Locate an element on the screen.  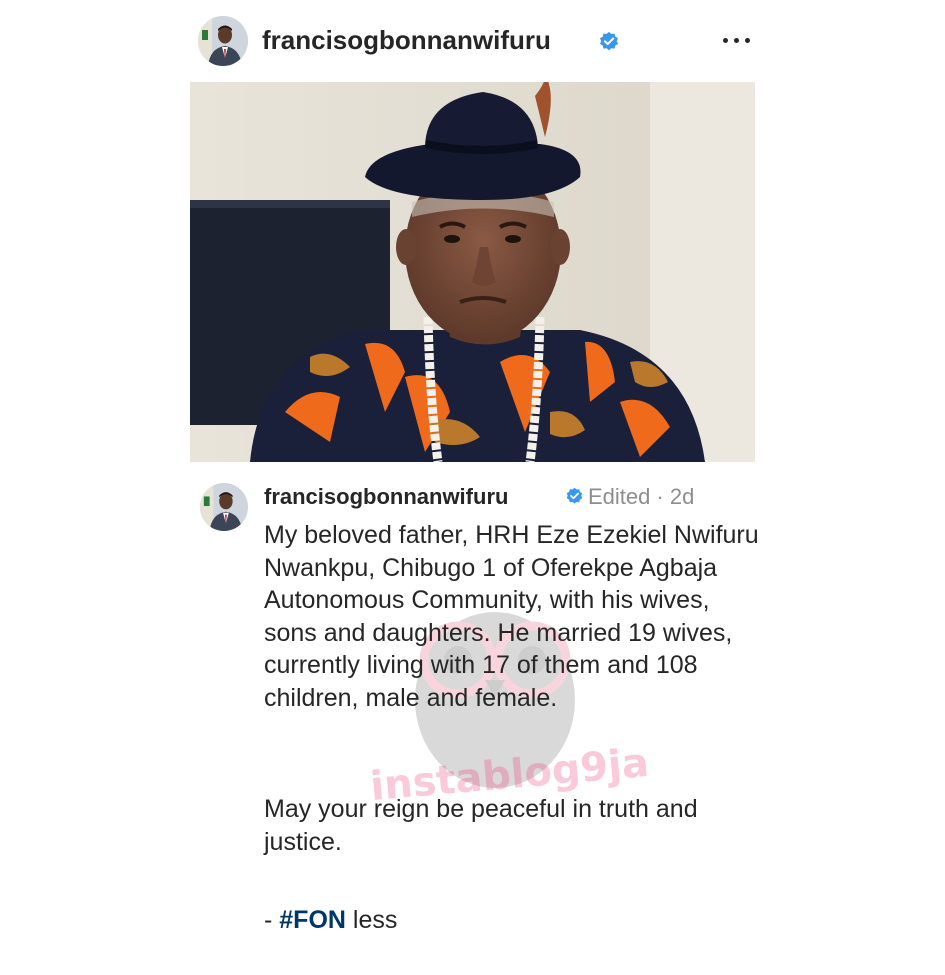
post-username: francisogbonnanwifuru is located at coordinates (406, 40).